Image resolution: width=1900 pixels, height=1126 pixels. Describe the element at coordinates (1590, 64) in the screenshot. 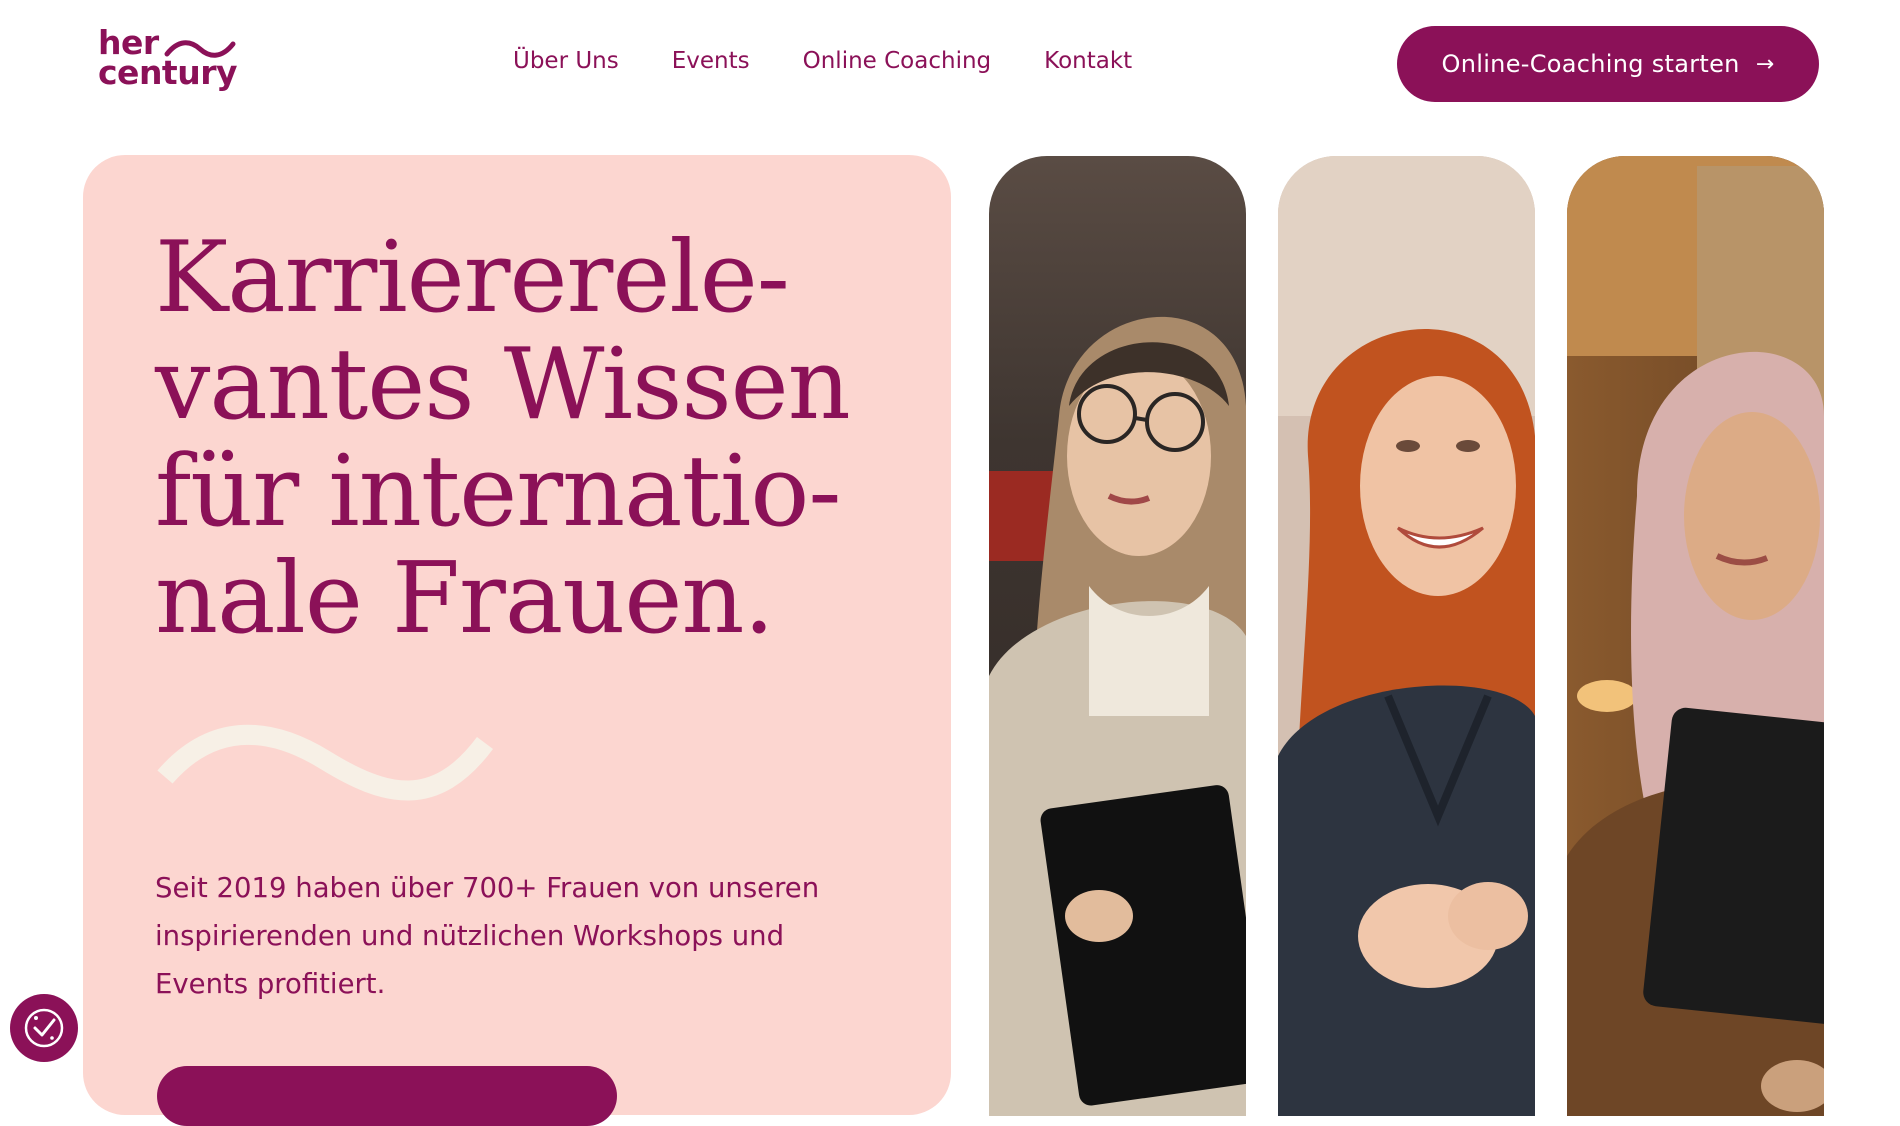

I see `start-coaching-label: Online-Coaching starten` at that location.